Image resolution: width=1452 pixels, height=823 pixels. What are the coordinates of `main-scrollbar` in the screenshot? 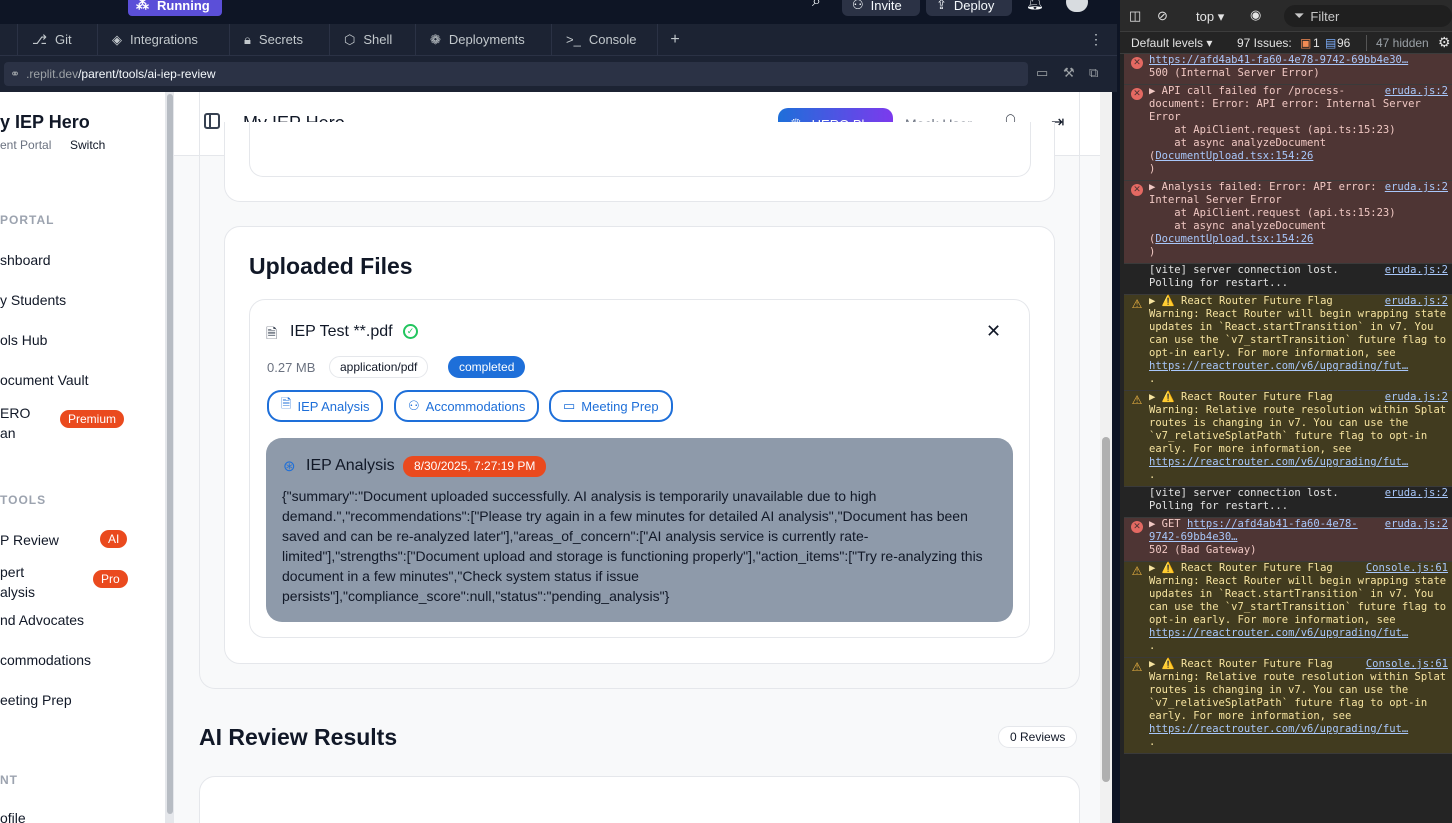 It's located at (1106, 457).